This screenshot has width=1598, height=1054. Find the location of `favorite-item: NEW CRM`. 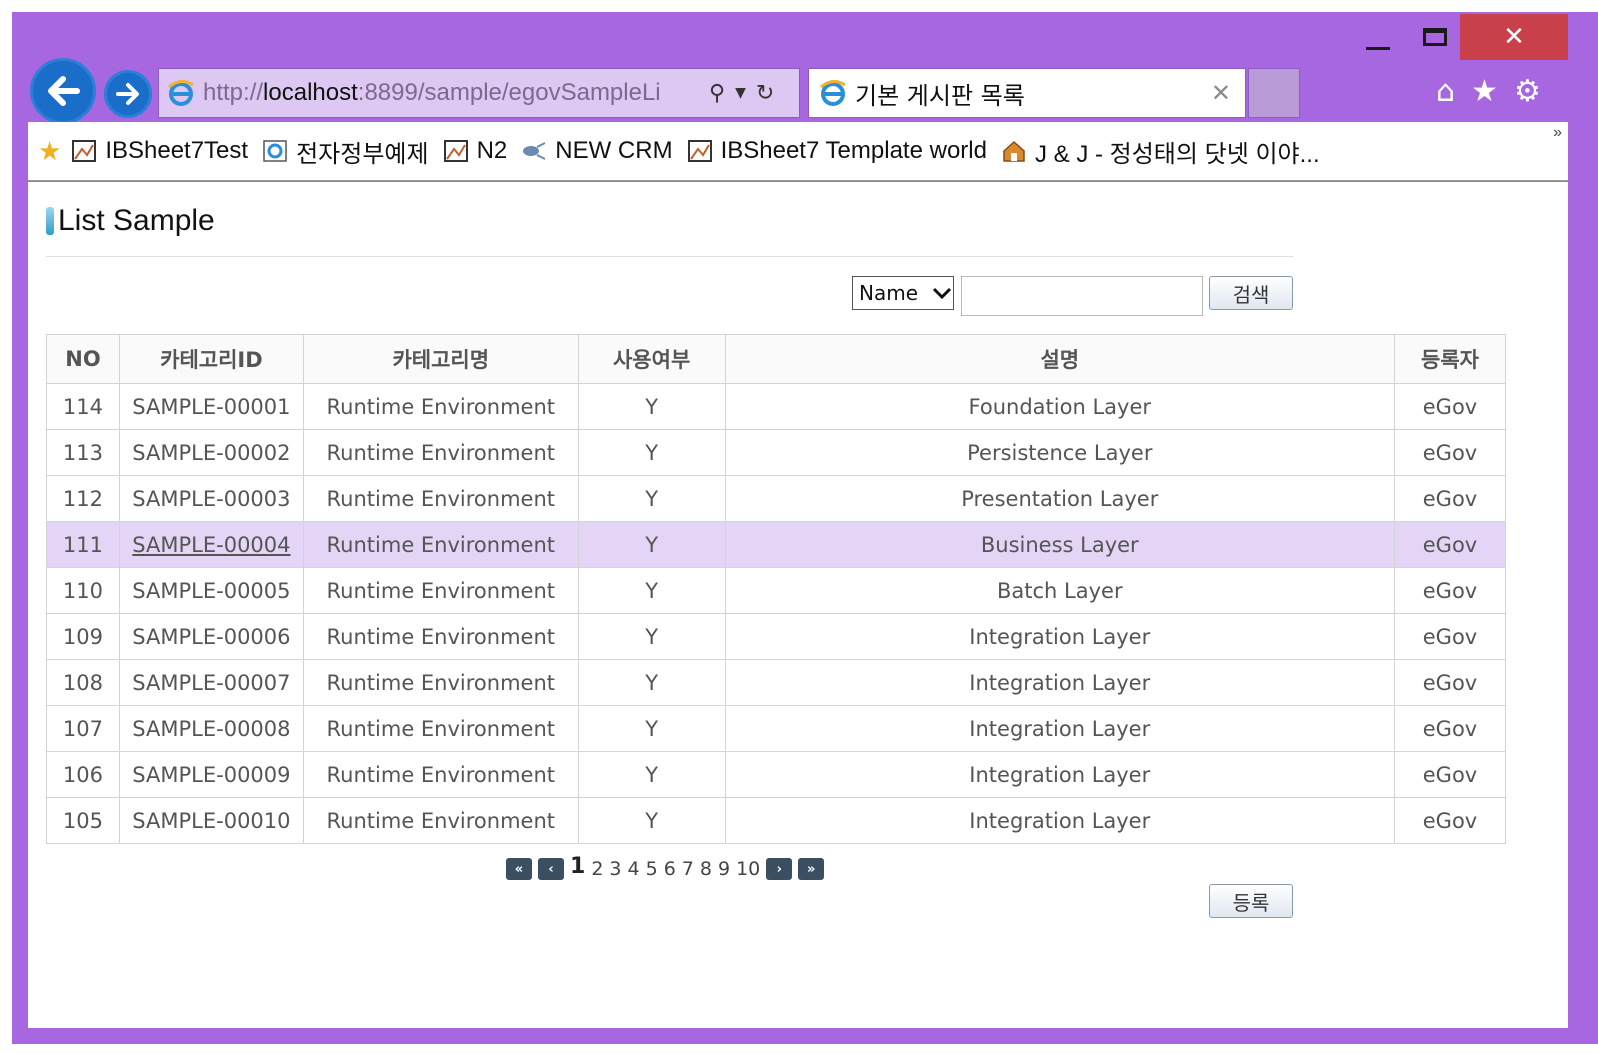

favorite-item: NEW CRM is located at coordinates (597, 151).